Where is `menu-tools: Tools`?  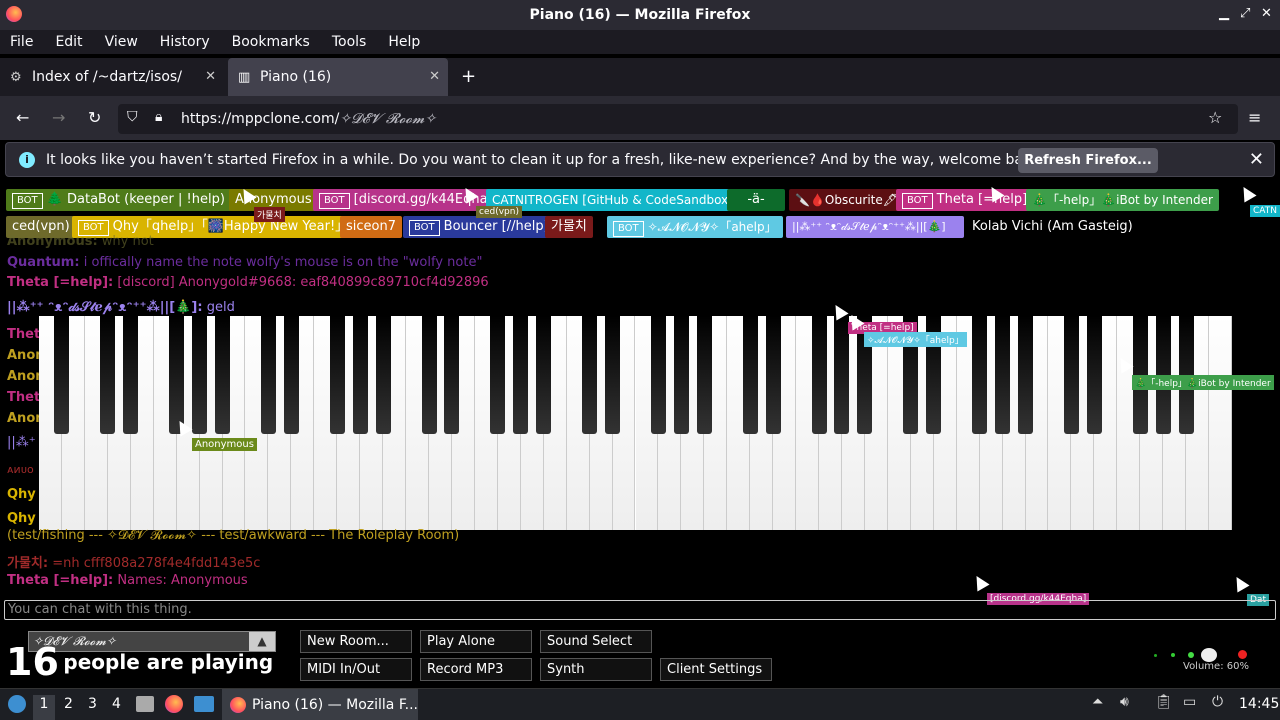
menu-tools: Tools is located at coordinates (349, 42).